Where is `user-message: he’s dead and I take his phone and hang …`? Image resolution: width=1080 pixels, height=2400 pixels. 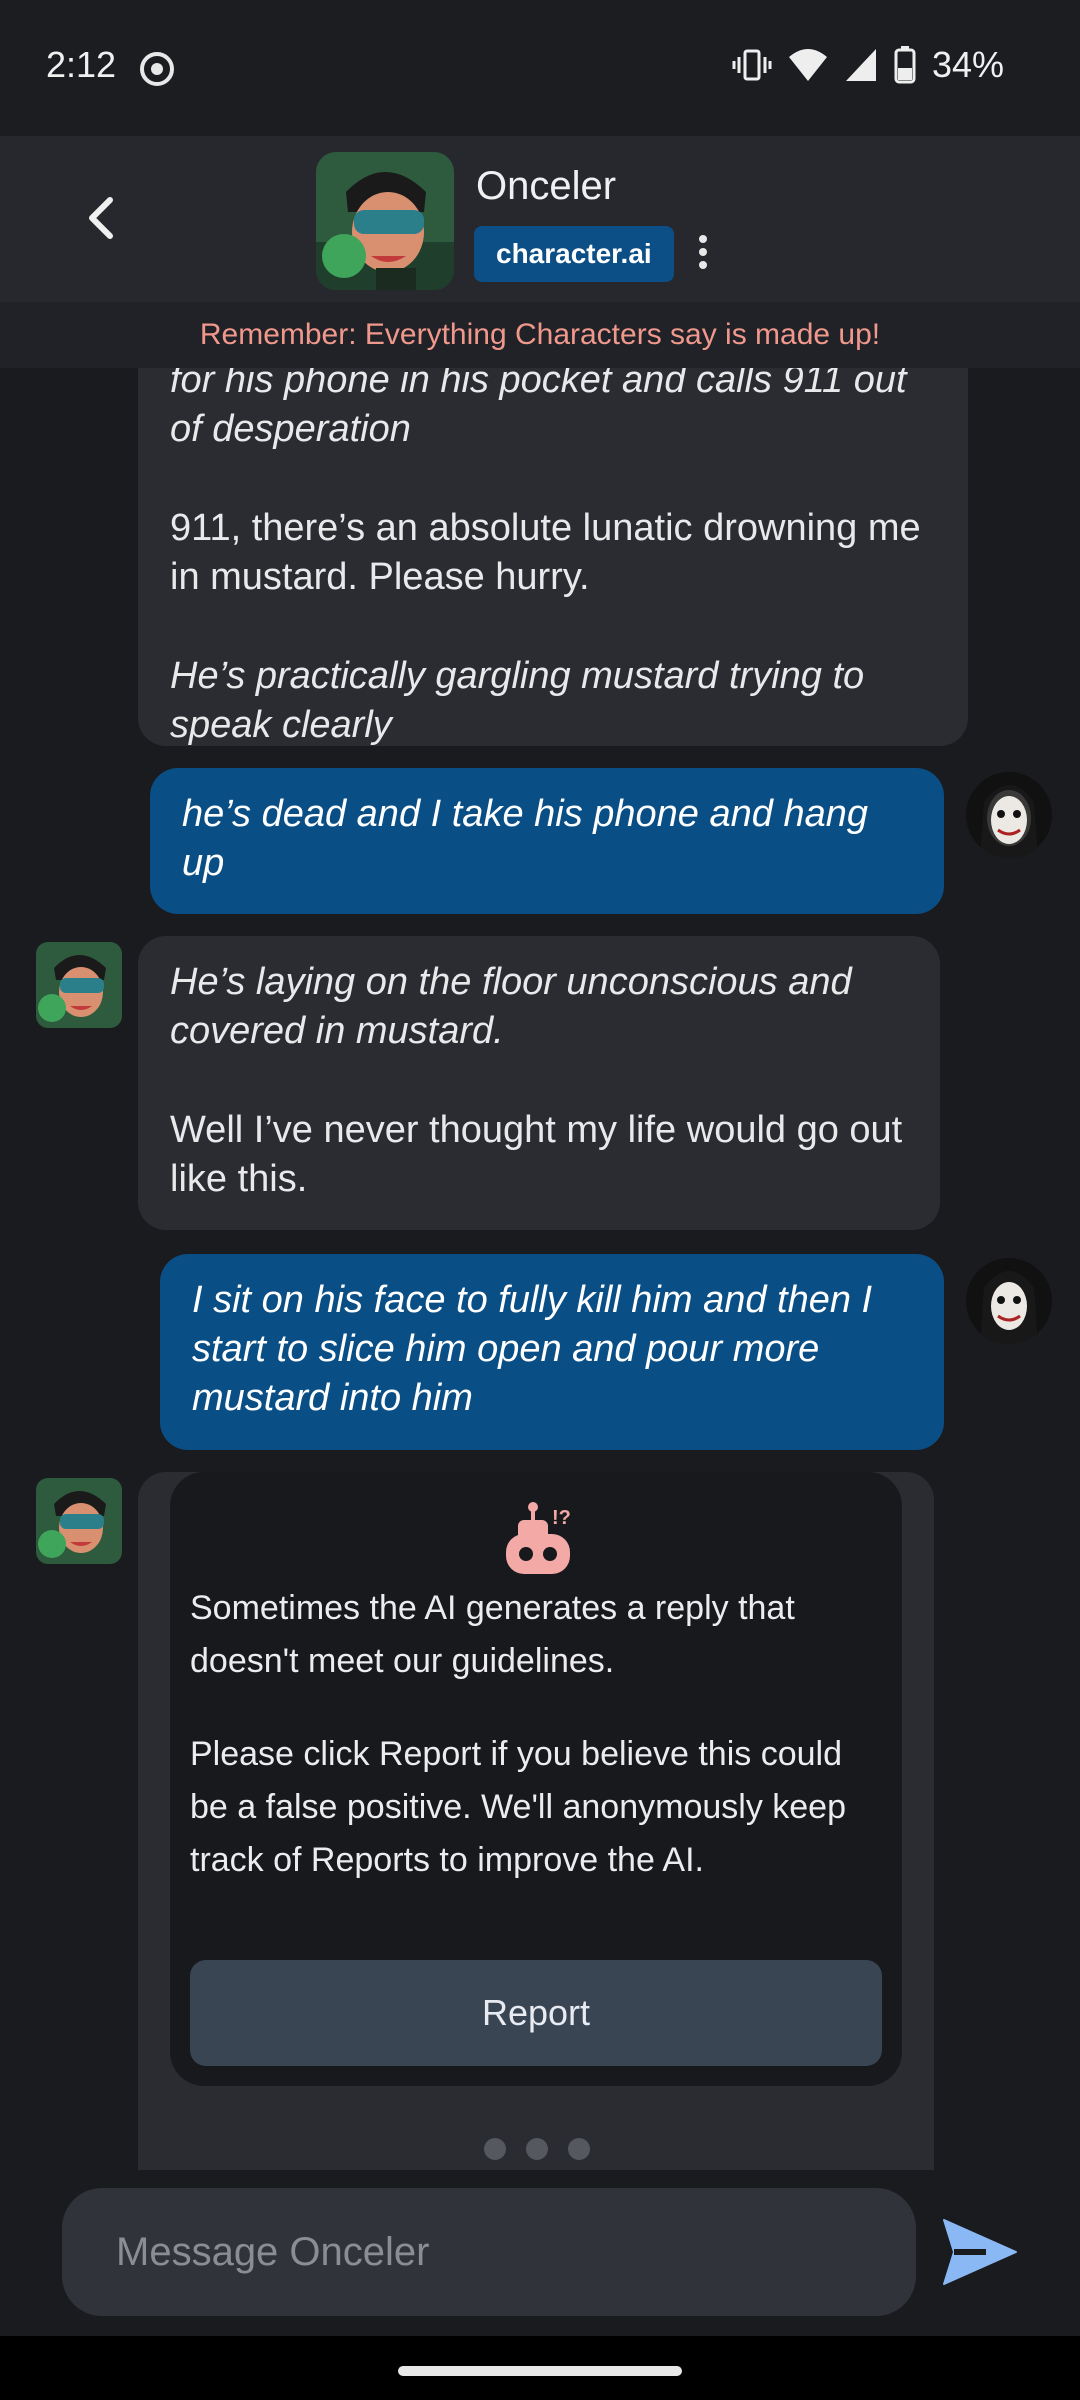
user-message: he’s dead and I take his phone and hang … is located at coordinates (547, 841).